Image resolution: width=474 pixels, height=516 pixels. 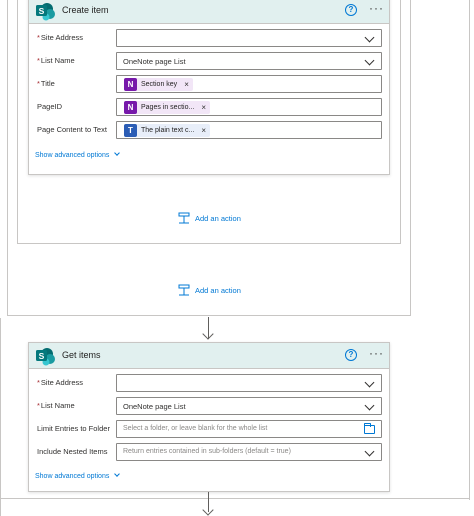 I want to click on bottom-frame-edge, so click(x=235, y=498).